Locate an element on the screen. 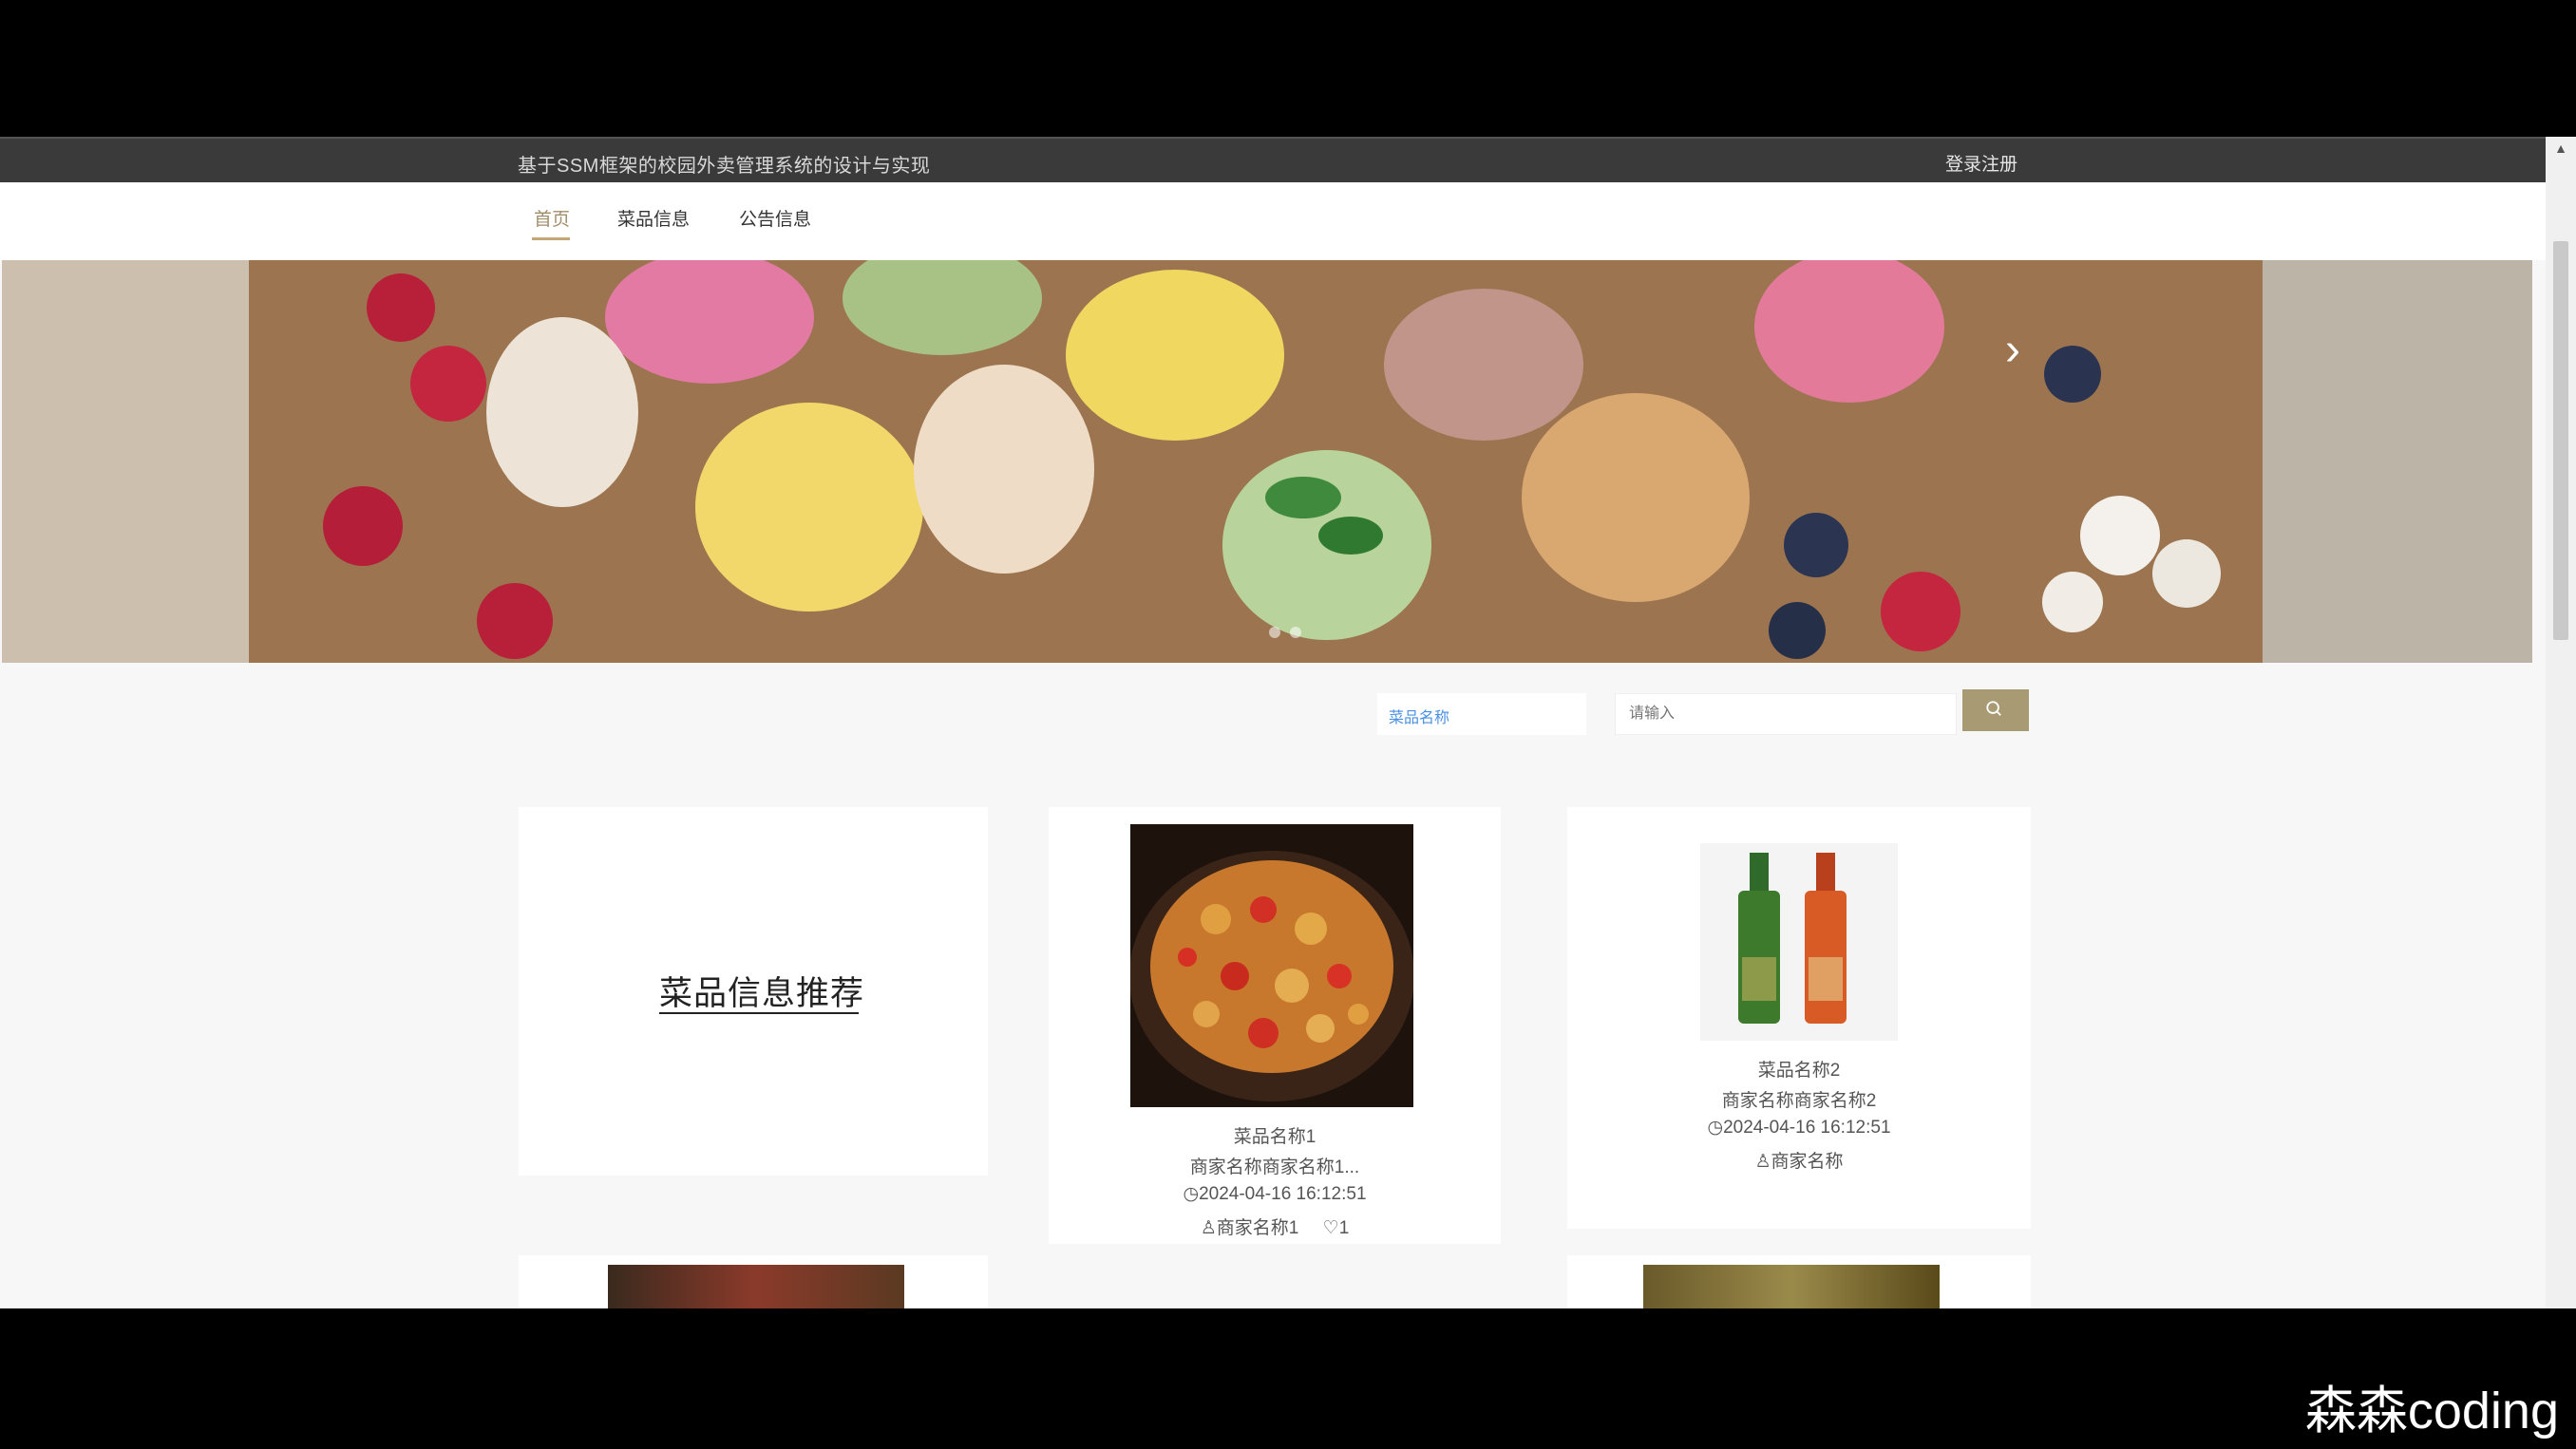  search-input is located at coordinates (1786, 714).